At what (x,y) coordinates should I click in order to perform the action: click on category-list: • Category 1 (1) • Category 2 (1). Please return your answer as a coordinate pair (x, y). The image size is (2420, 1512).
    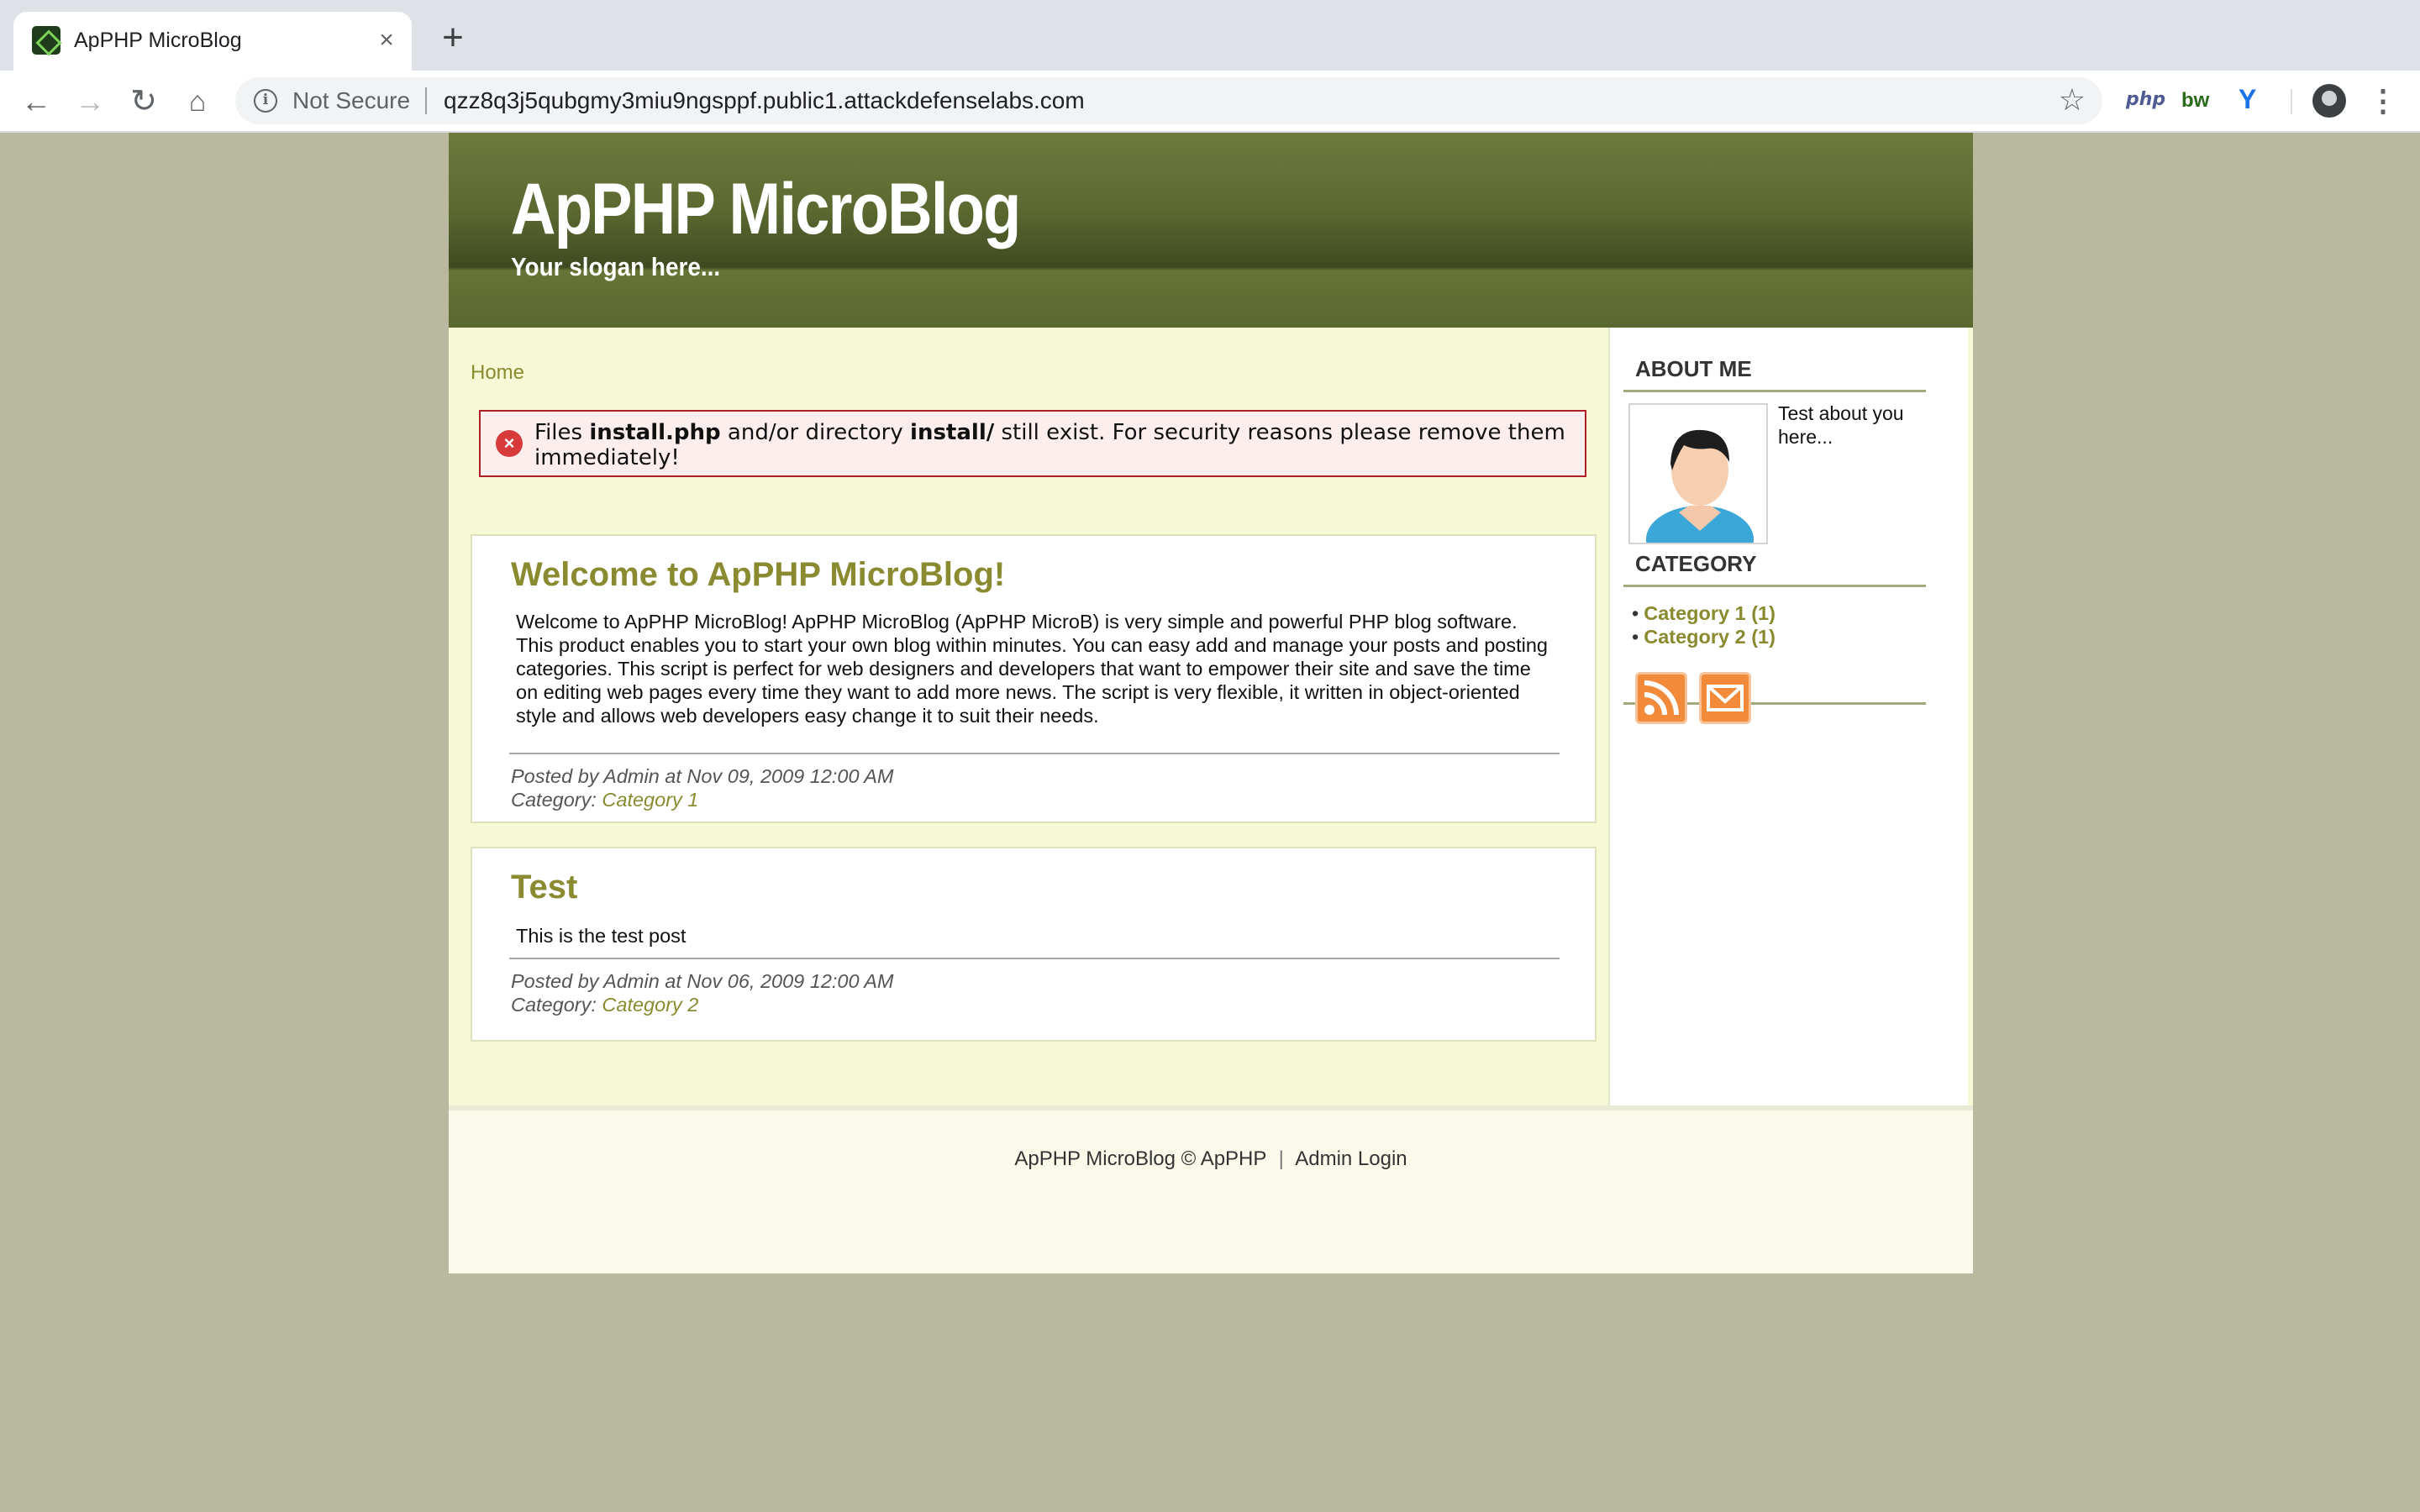
    Looking at the image, I should click on (1704, 624).